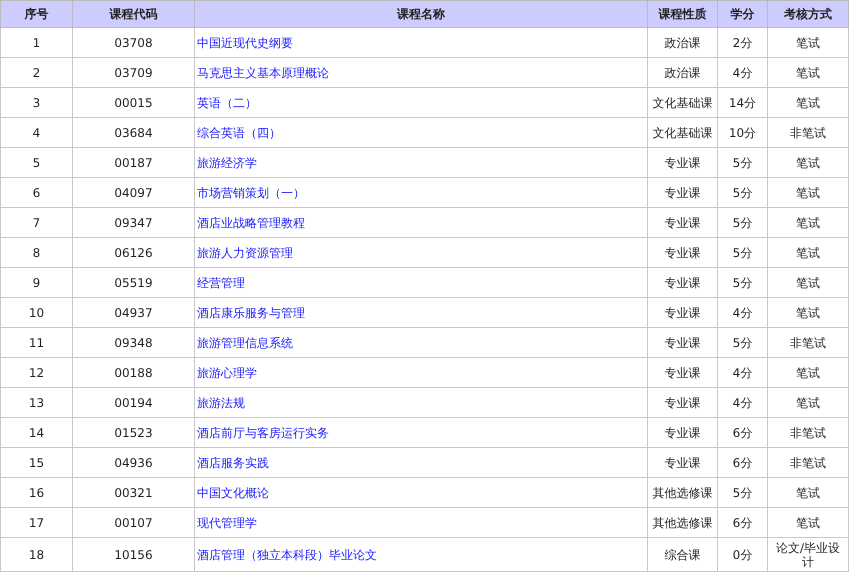  I want to click on table-cell: 00187, so click(133, 163).